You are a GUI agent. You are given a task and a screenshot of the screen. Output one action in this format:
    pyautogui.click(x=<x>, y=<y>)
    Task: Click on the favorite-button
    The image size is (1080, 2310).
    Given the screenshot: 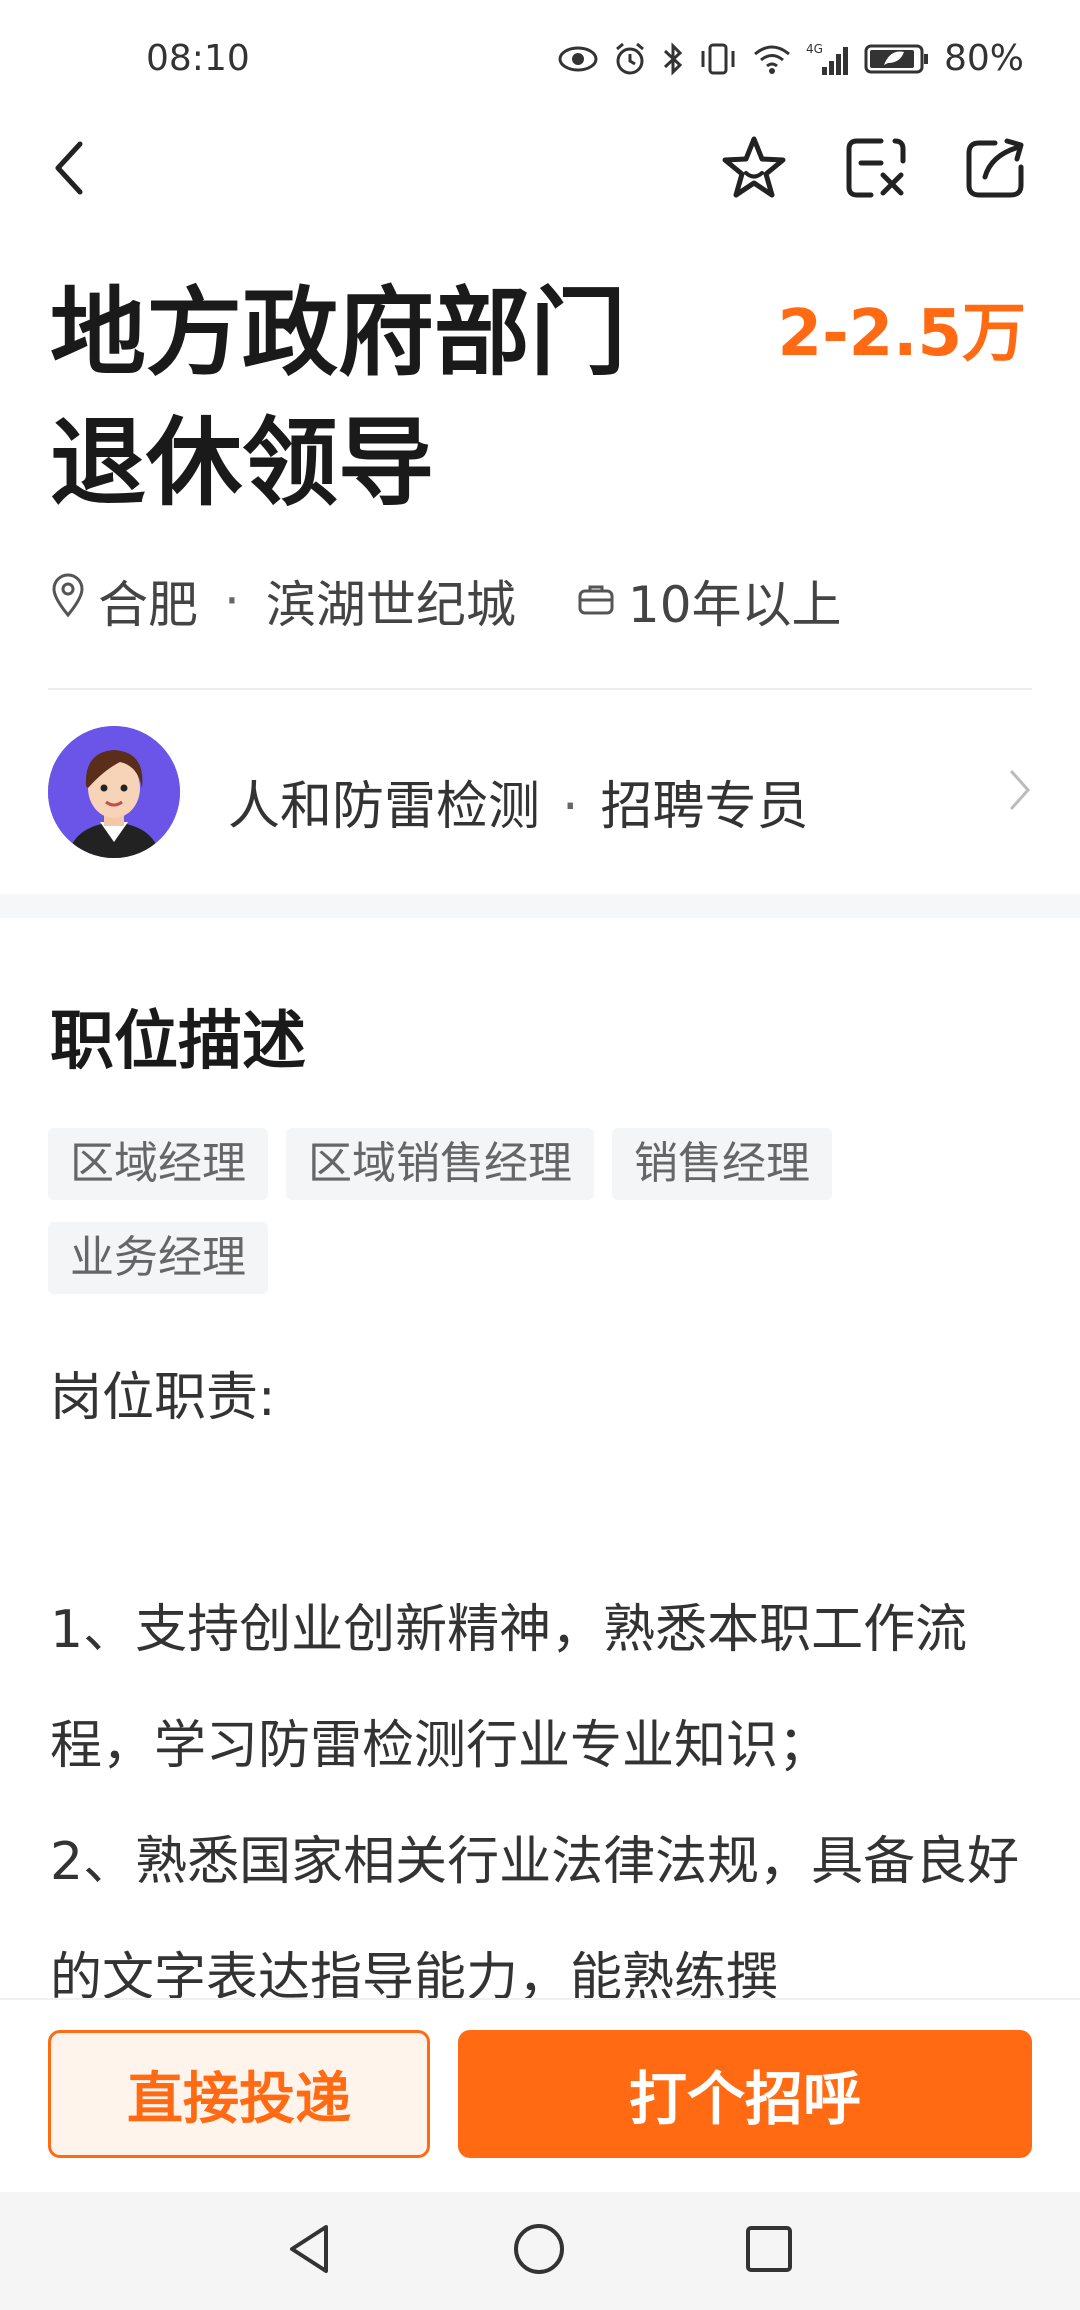 What is the action you would take?
    pyautogui.click(x=754, y=170)
    